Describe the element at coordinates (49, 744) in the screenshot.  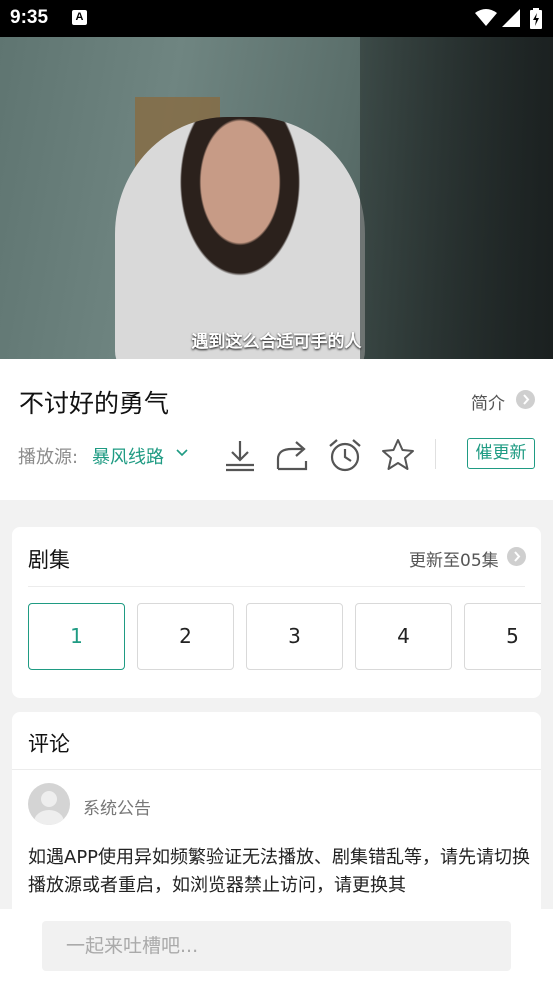
I see `comments-heading: 评论` at that location.